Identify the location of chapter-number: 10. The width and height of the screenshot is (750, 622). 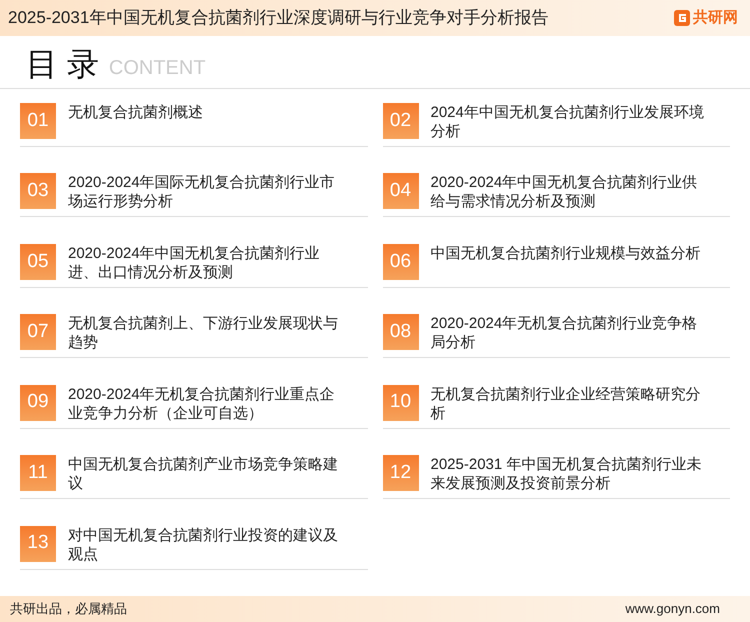
(400, 402).